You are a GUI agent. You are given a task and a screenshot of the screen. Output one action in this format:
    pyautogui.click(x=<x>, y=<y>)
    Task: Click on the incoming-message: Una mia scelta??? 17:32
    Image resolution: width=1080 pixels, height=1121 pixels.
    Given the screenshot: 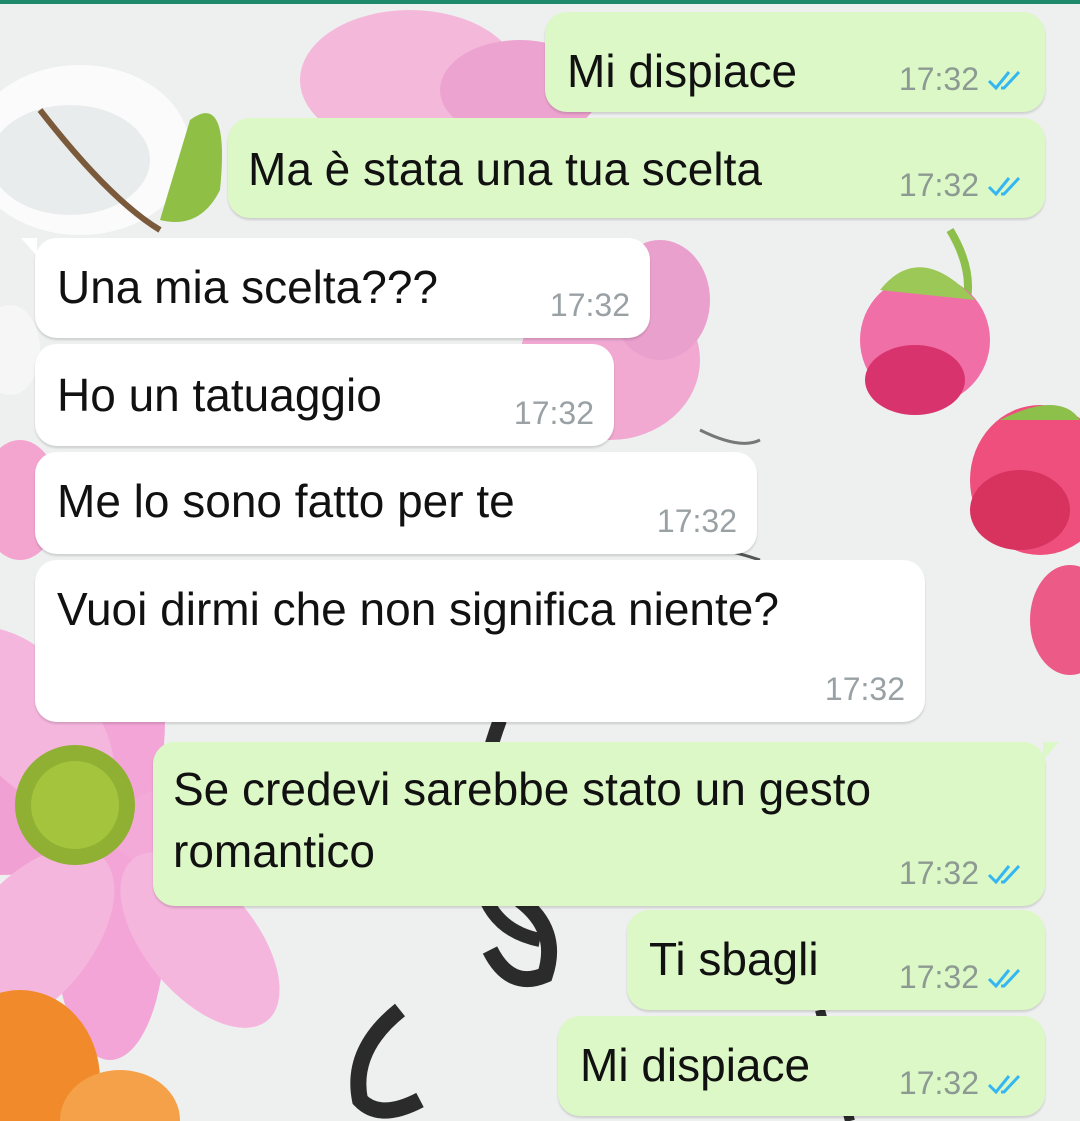 What is the action you would take?
    pyautogui.click(x=335, y=288)
    